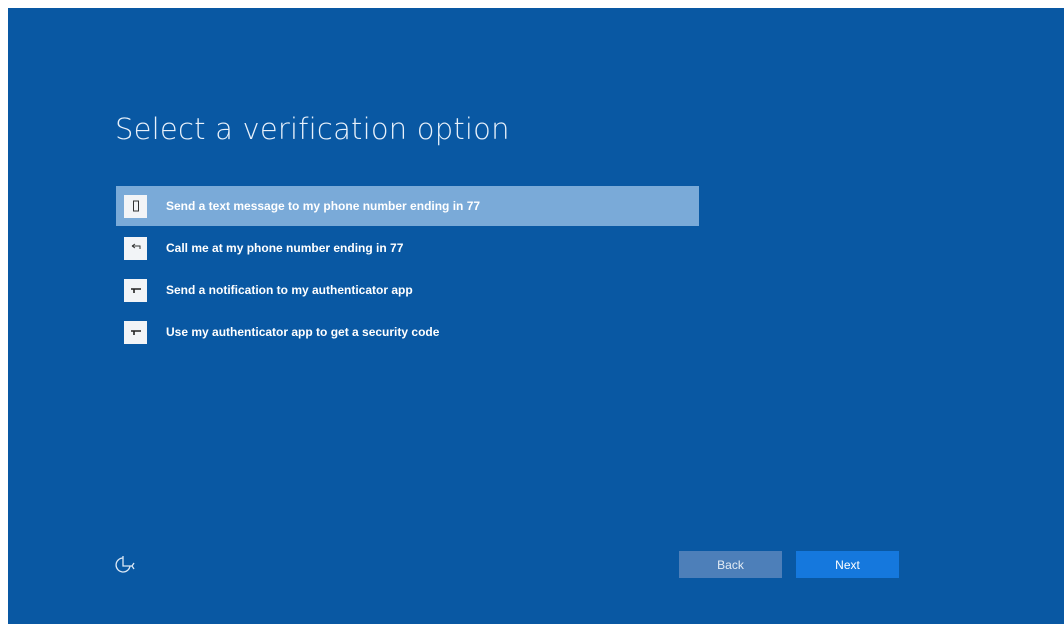 This screenshot has height=624, width=1064. Describe the element at coordinates (285, 248) in the screenshot. I see `option-label: Call me at my phone number ending in 77` at that location.